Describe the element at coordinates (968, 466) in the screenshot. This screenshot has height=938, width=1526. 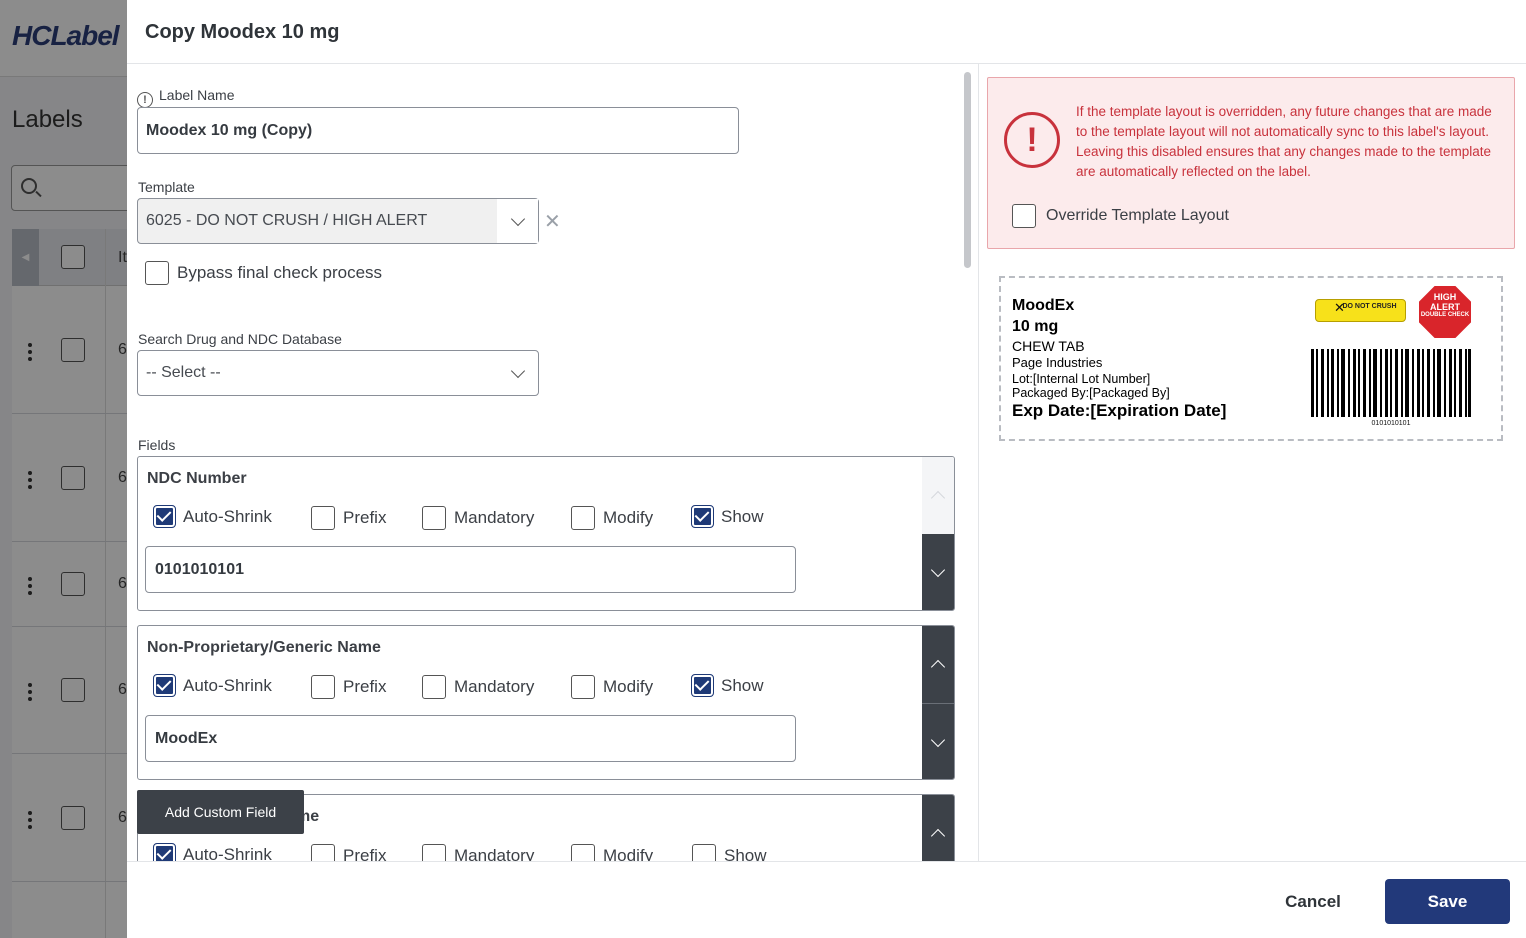
I see `scrollbar` at that location.